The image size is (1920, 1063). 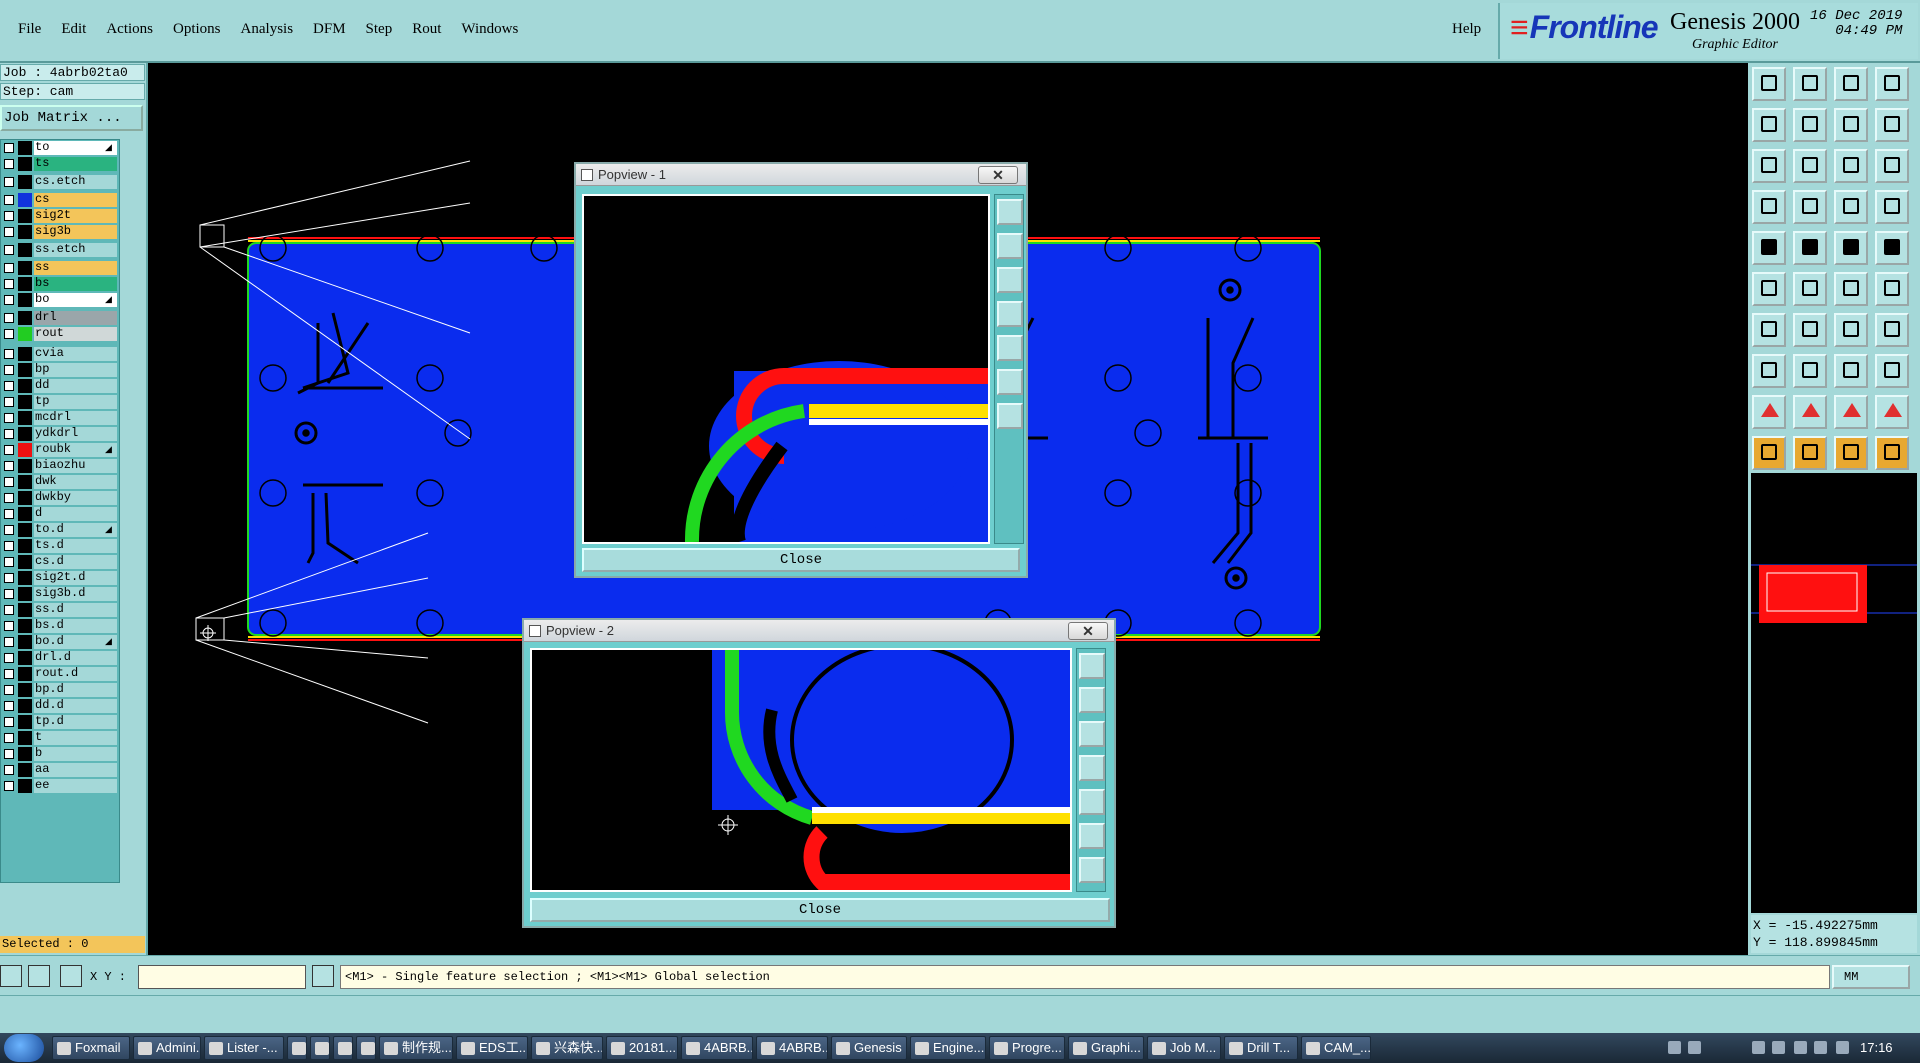 What do you see at coordinates (75, 754) in the screenshot?
I see `layer-name: b` at bounding box center [75, 754].